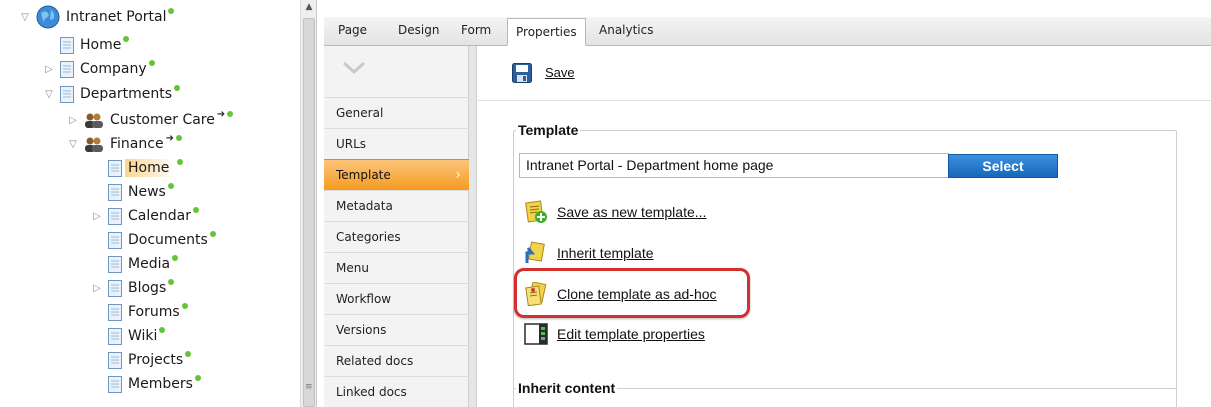 The width and height of the screenshot is (1211, 407). What do you see at coordinates (560, 72) in the screenshot?
I see `save-button: Save` at bounding box center [560, 72].